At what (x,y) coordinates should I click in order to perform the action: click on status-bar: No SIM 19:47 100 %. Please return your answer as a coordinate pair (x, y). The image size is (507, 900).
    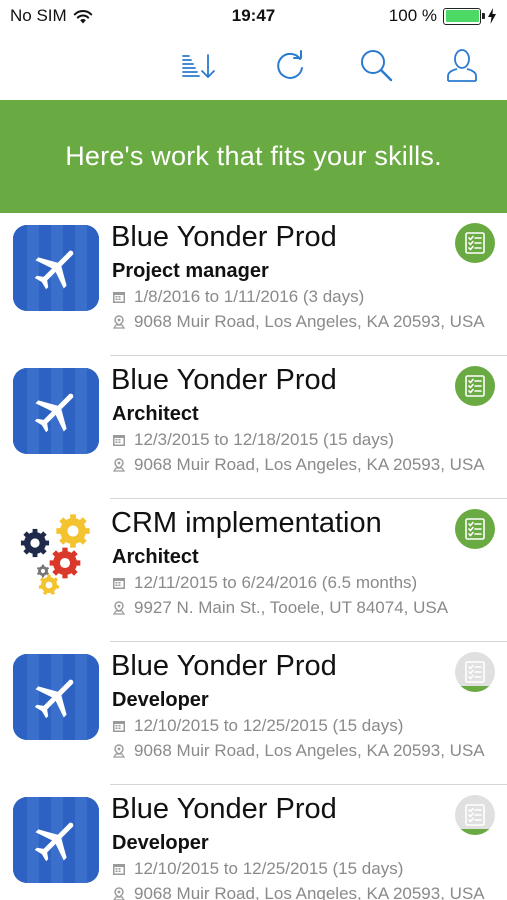
    Looking at the image, I should click on (253, 15).